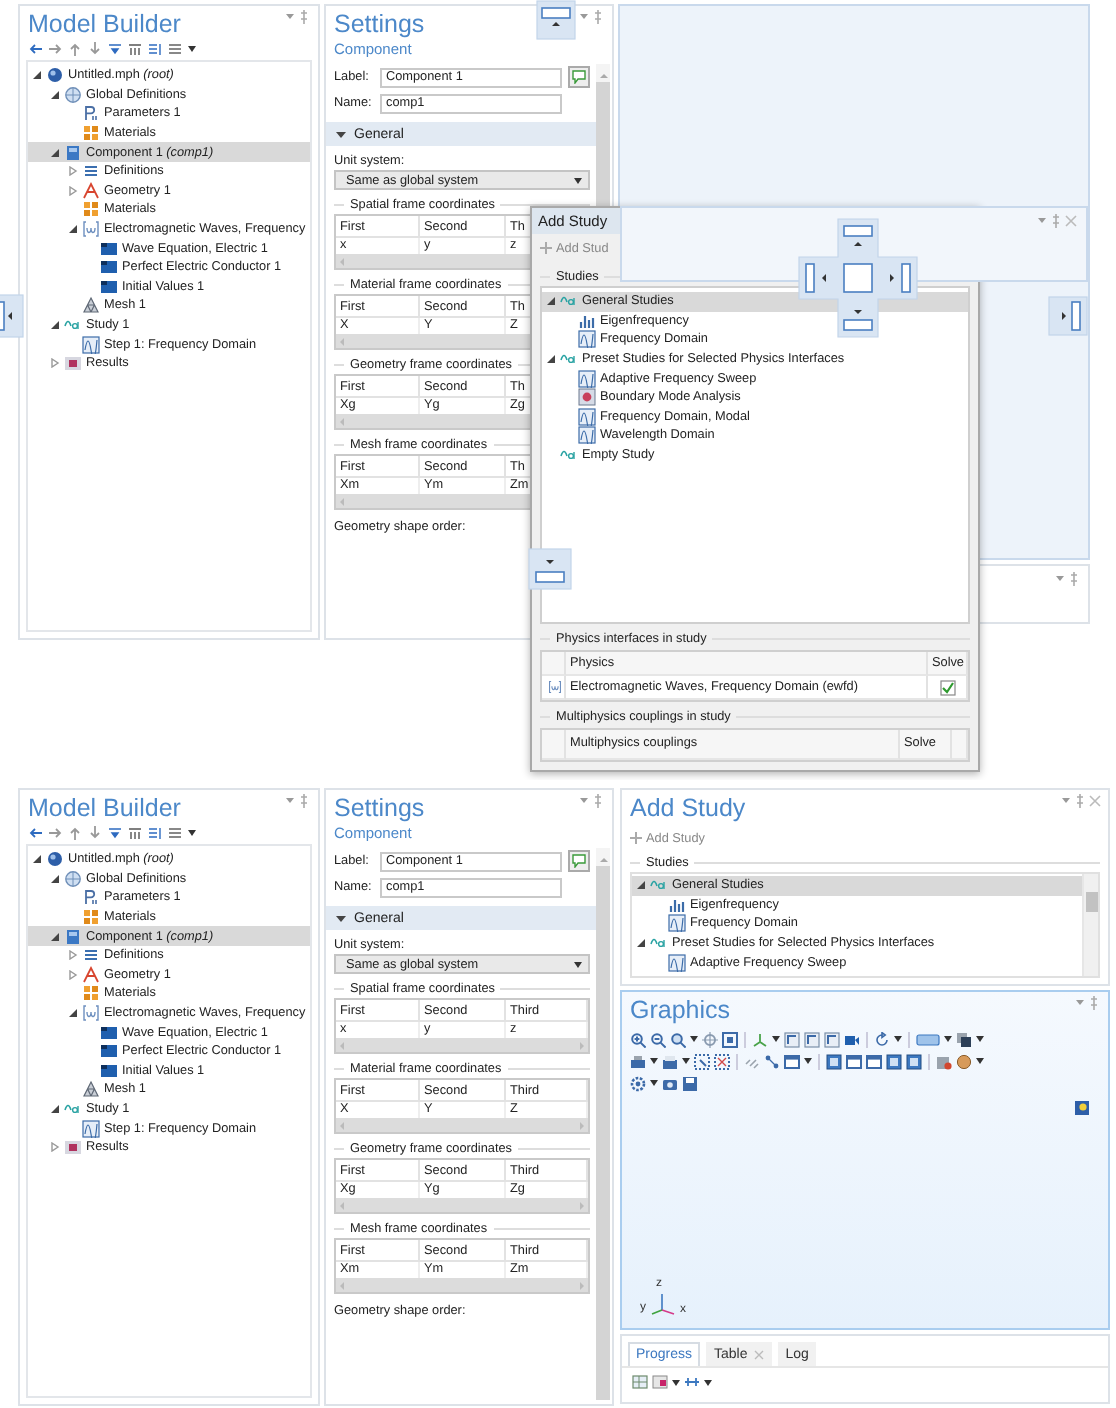 This screenshot has width=1116, height=1408. Describe the element at coordinates (722, 1061) in the screenshot. I see `selection-cross-icon` at that location.